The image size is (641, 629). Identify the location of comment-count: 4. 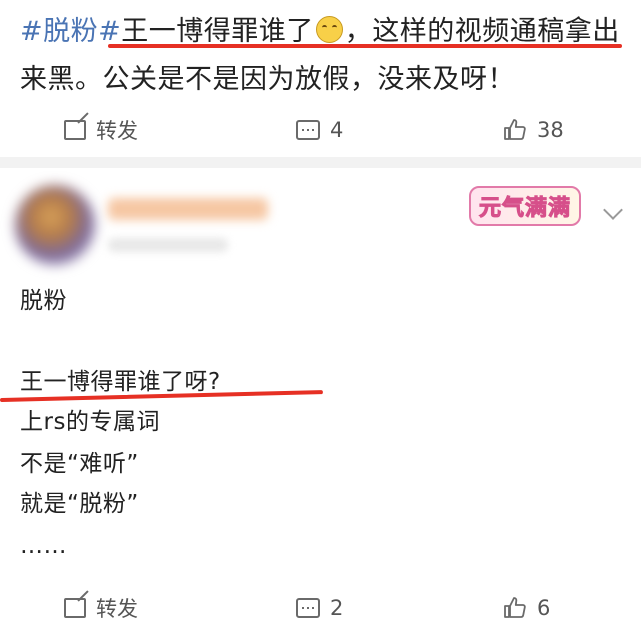
(337, 130).